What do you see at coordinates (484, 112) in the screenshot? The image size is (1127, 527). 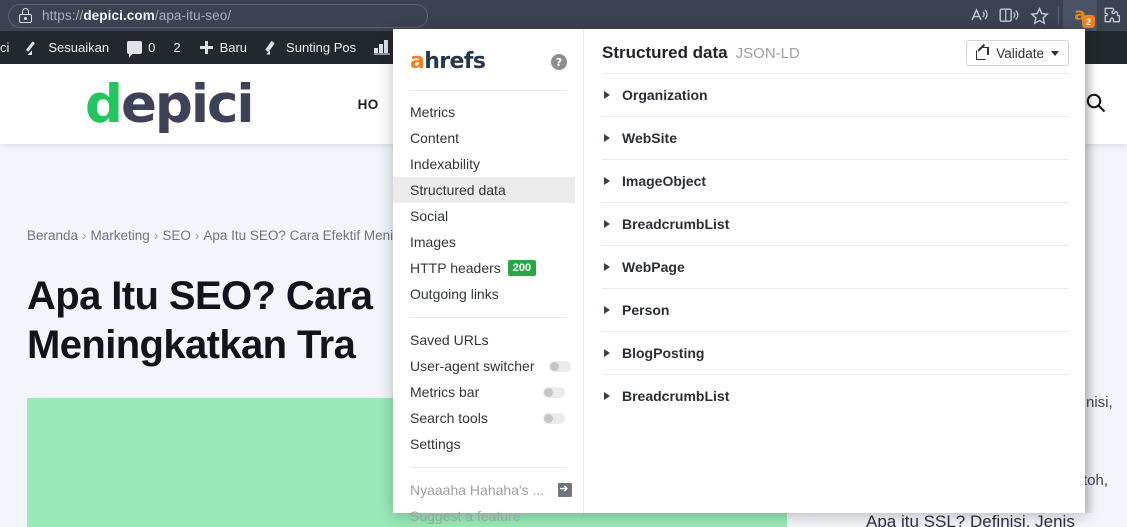 I see `sidebar-item-metrics: Metrics` at bounding box center [484, 112].